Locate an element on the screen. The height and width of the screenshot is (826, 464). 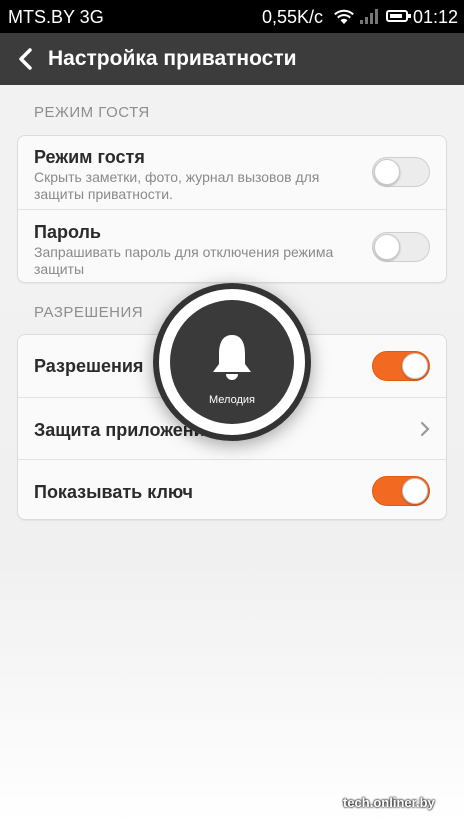
chevron-left-icon is located at coordinates (25, 59).